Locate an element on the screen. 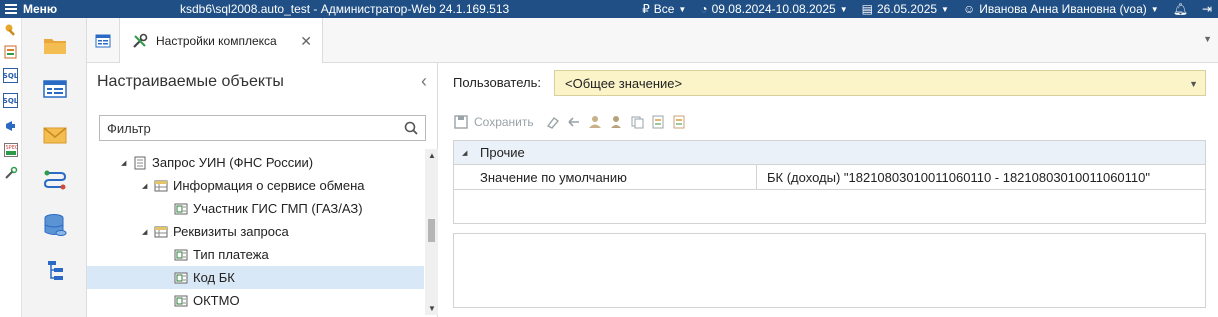  scroll-down-icon: ▼ is located at coordinates (432, 308).